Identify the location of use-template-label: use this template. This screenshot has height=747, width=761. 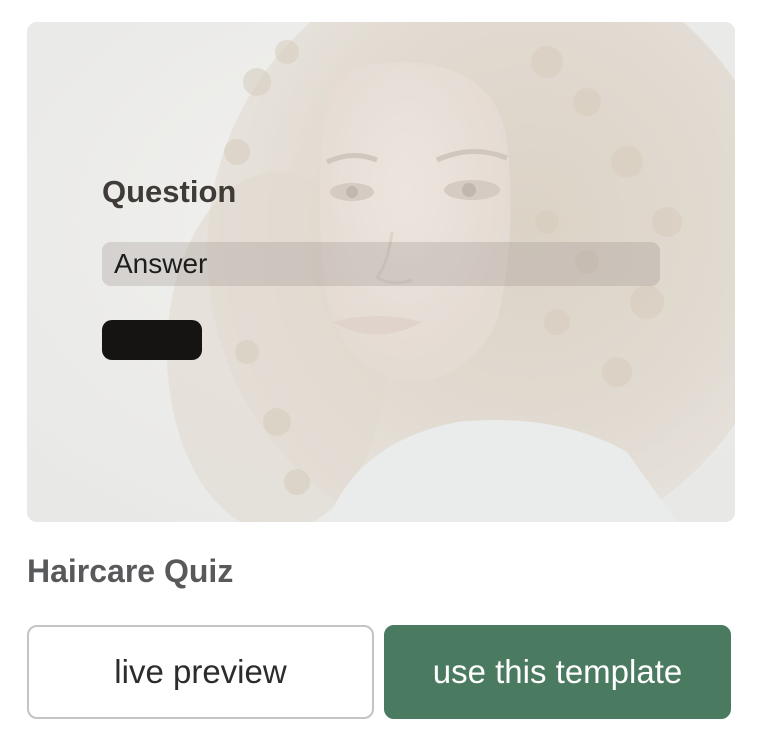
(557, 671).